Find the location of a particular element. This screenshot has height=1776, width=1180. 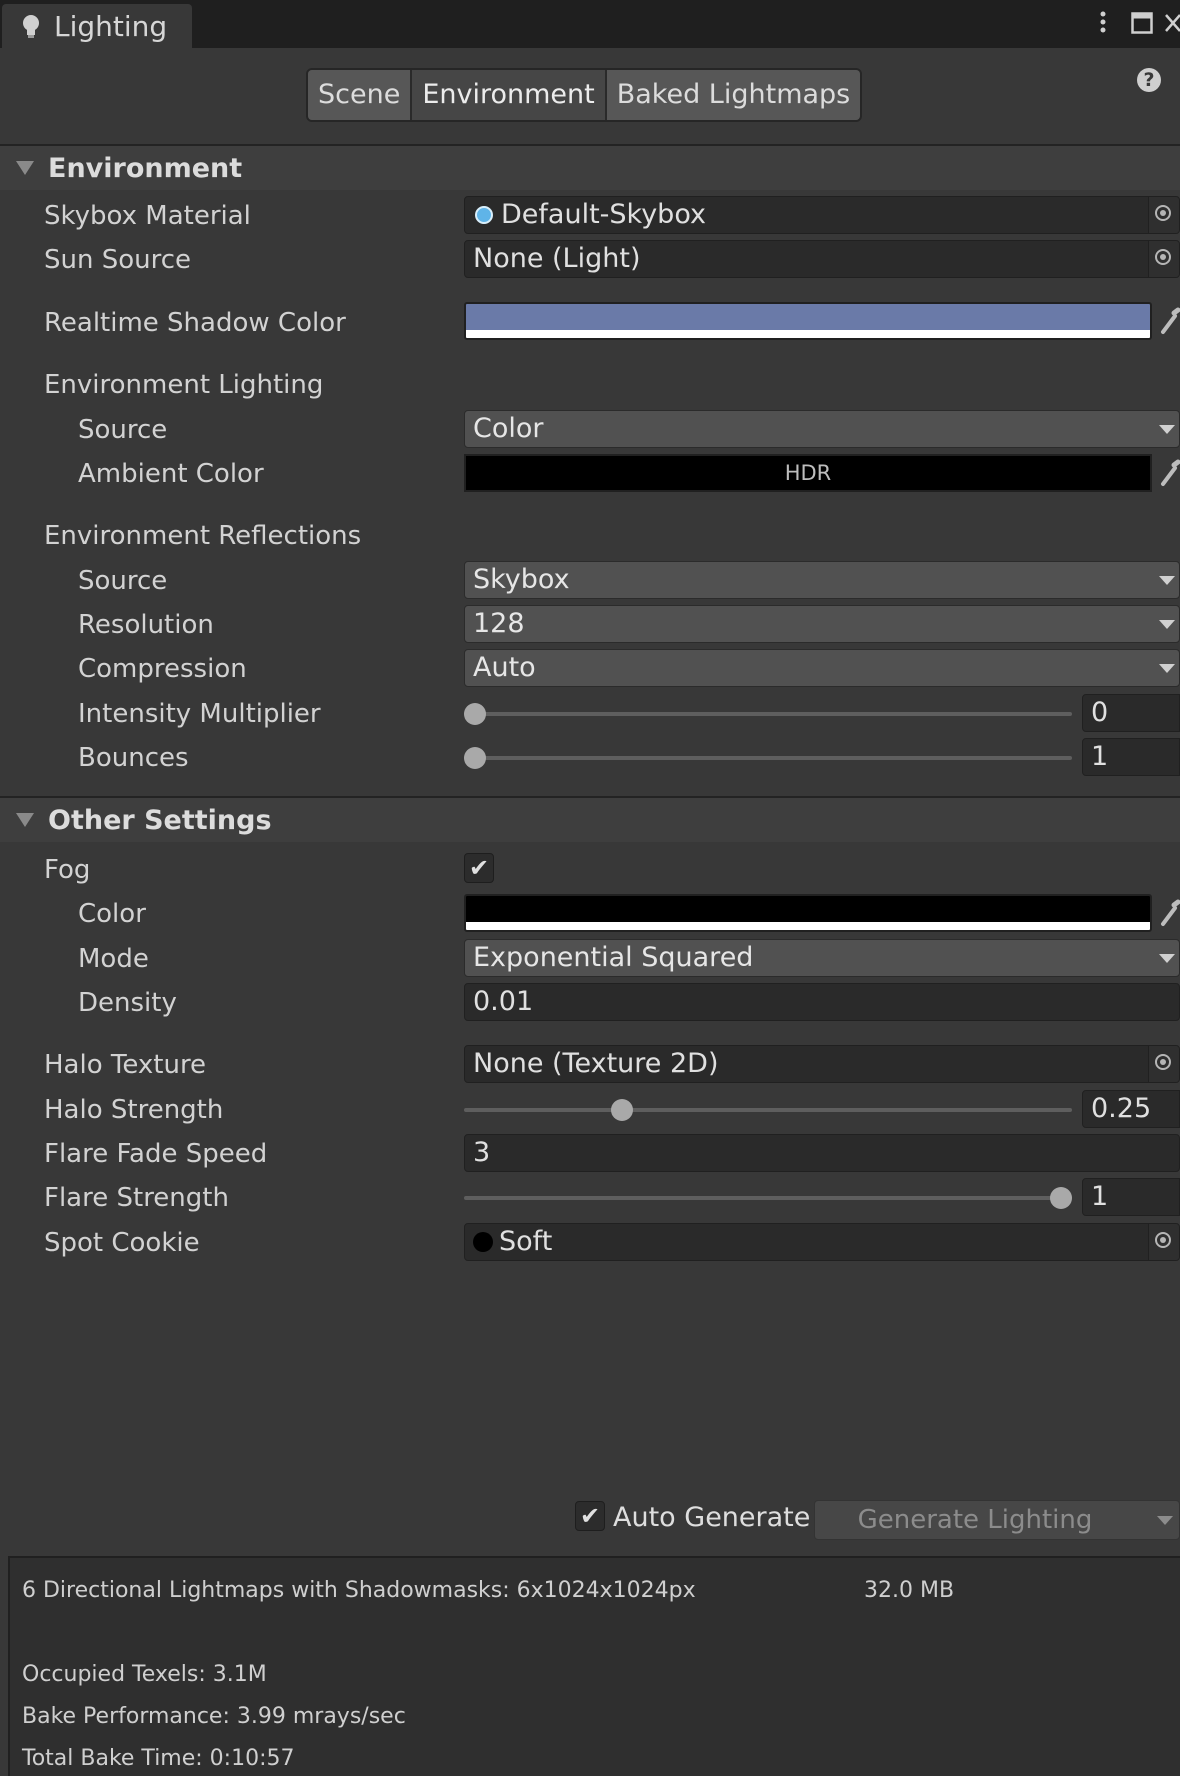

section-title: Environment is located at coordinates (145, 168).